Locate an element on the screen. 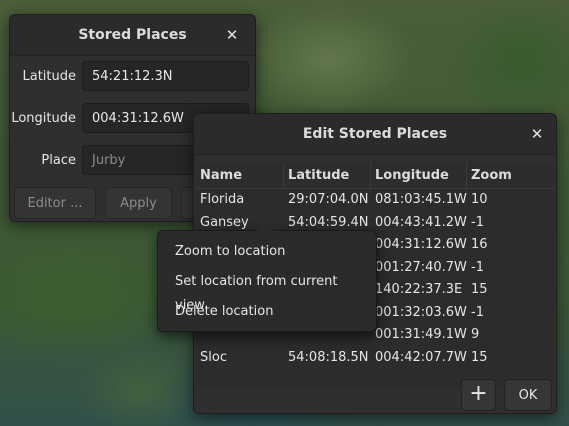 This screenshot has height=426, width=569. menu-item-set-location-from-current-view: Set location from current view is located at coordinates (271, 291).